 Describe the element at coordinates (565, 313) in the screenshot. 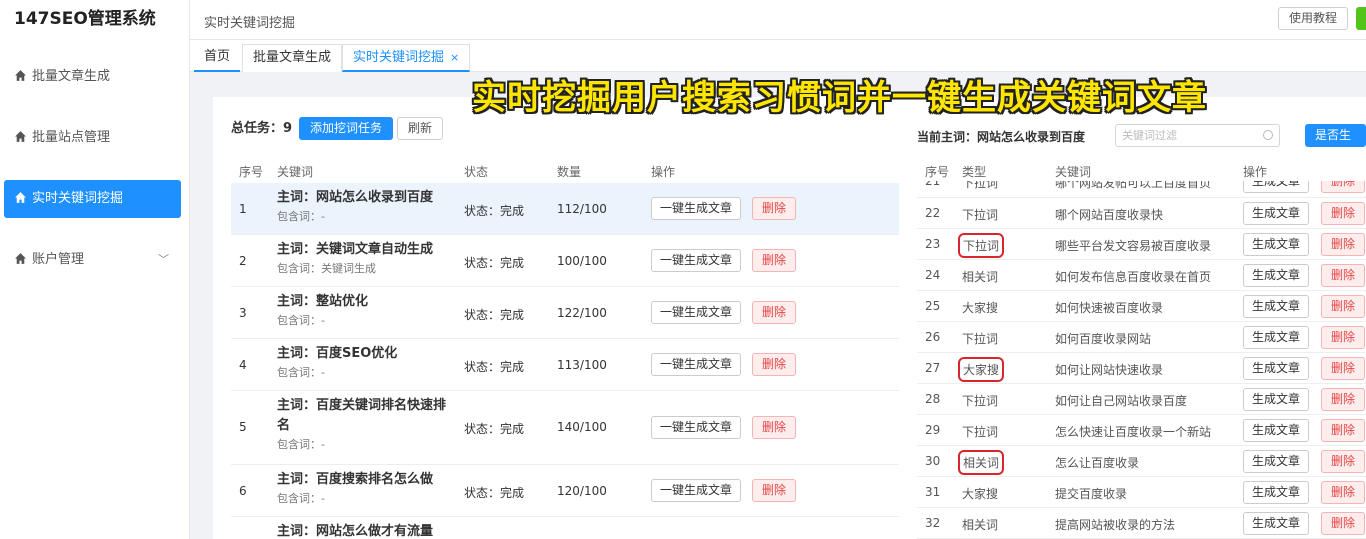

I see `table-row: 3 主词：整站优化 包含词：- 状态：完成 122/100 一键生成文章 删除` at that location.